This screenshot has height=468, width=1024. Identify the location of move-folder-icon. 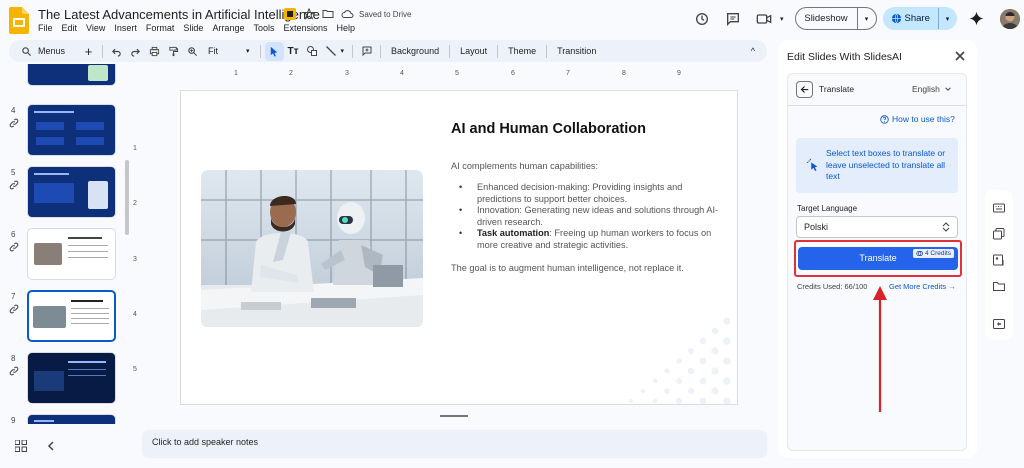
(328, 14).